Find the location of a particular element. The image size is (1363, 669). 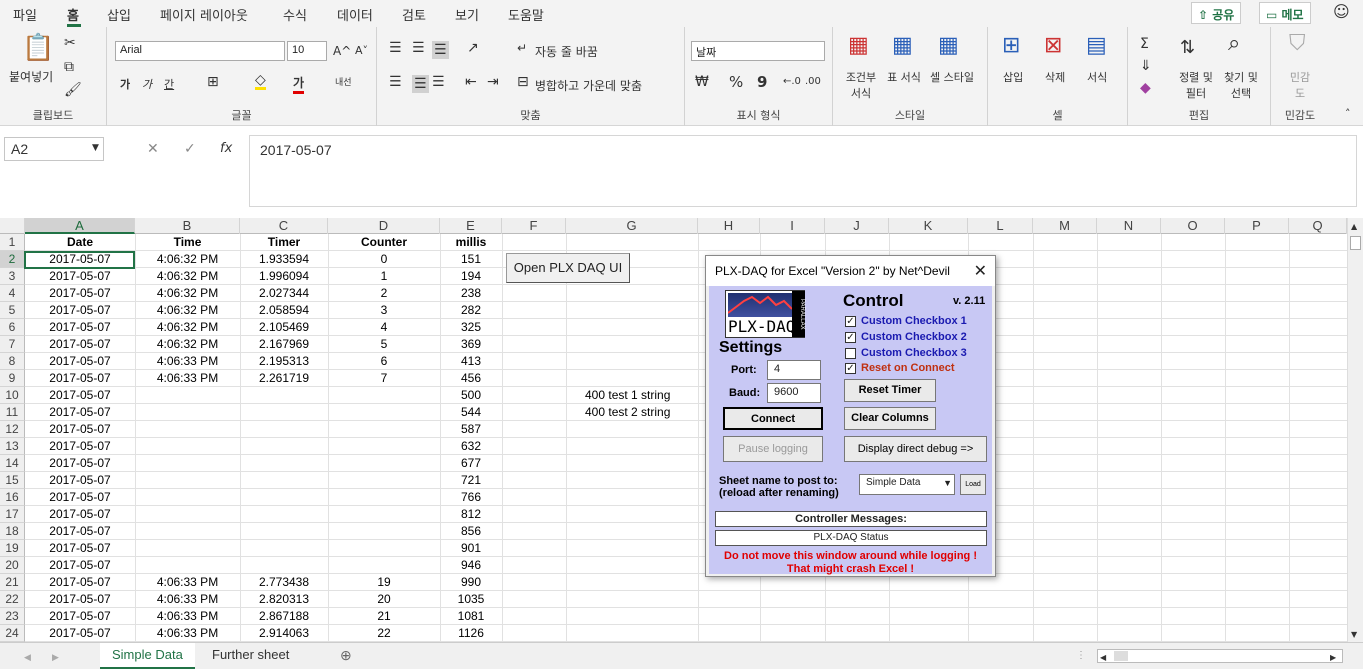

name-box-dropdown-icon: ▼ is located at coordinates (95, 148).